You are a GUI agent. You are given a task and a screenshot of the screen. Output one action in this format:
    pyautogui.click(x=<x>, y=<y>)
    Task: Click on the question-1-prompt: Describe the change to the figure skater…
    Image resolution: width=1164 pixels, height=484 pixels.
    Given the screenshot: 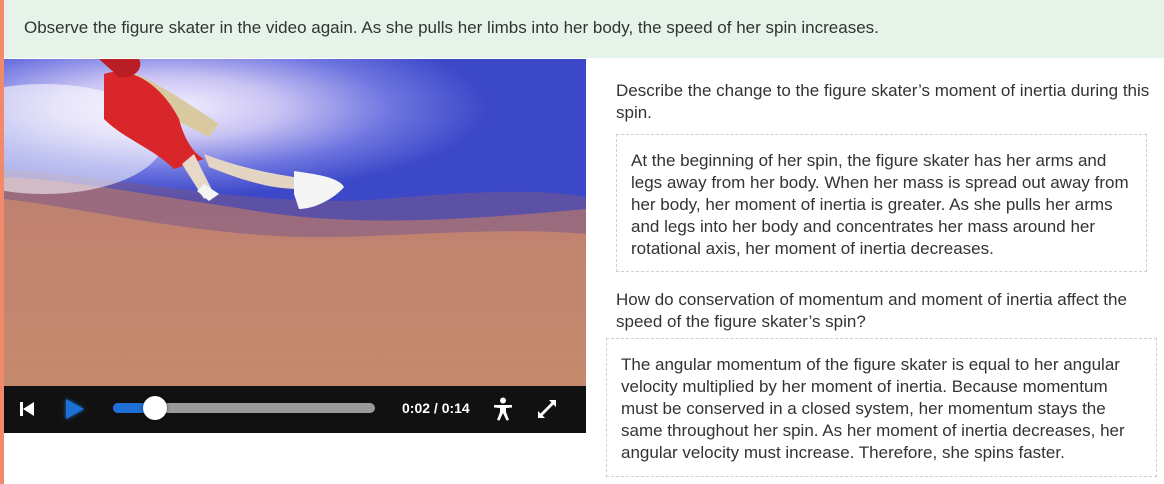 What is the action you would take?
    pyautogui.click(x=883, y=101)
    